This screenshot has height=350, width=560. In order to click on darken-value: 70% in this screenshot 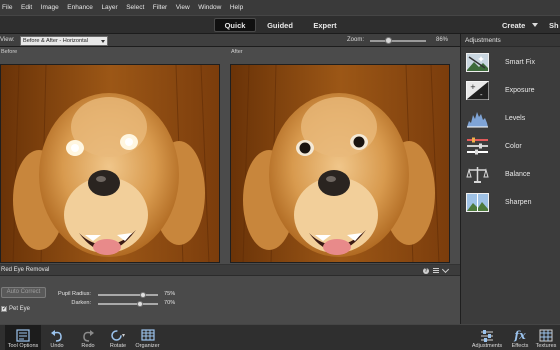, I will do `click(170, 303)`.